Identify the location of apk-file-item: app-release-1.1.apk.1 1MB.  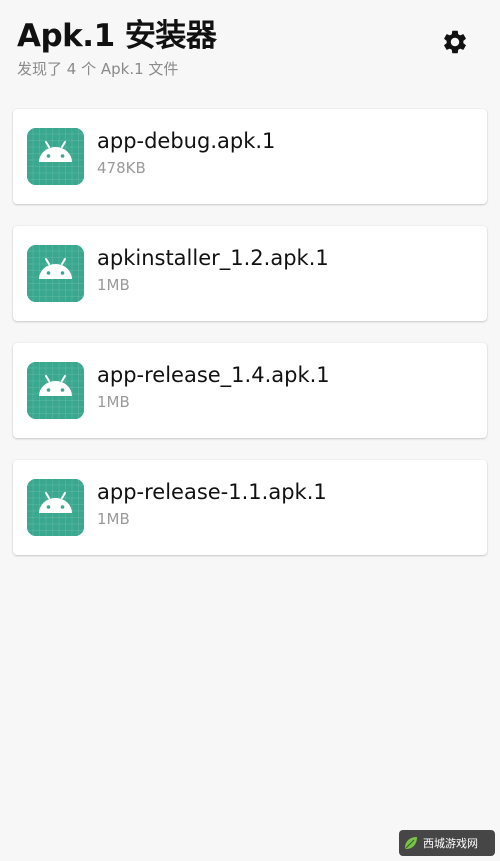
(250, 507).